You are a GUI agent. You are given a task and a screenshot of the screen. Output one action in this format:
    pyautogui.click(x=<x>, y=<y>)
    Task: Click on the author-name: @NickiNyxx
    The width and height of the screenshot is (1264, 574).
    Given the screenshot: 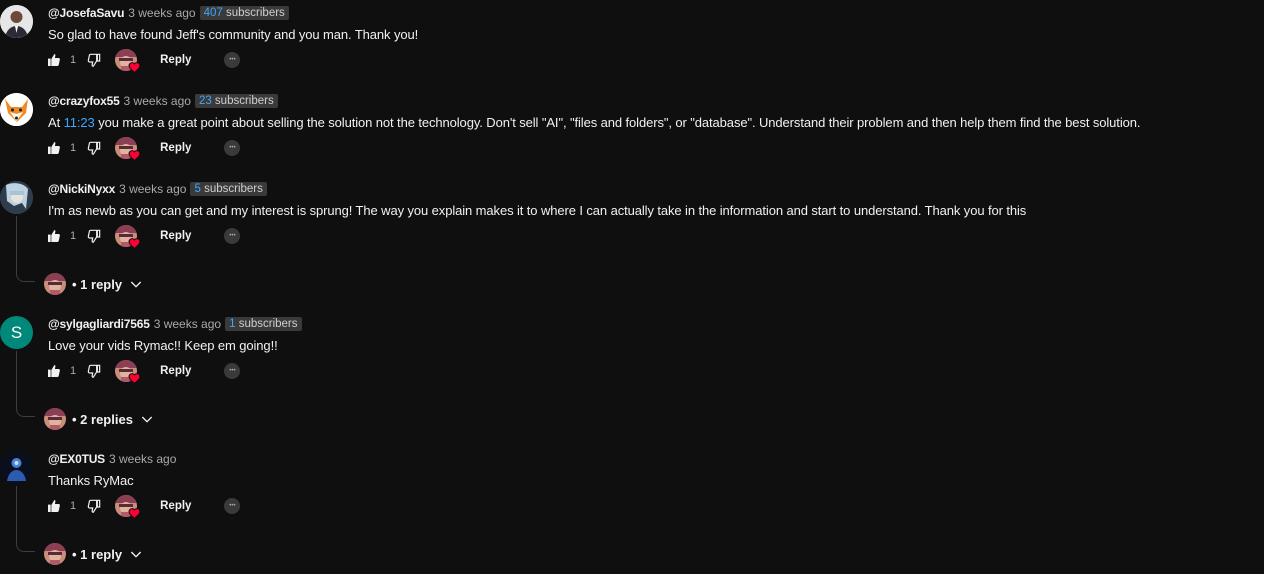 What is the action you would take?
    pyautogui.click(x=81, y=189)
    